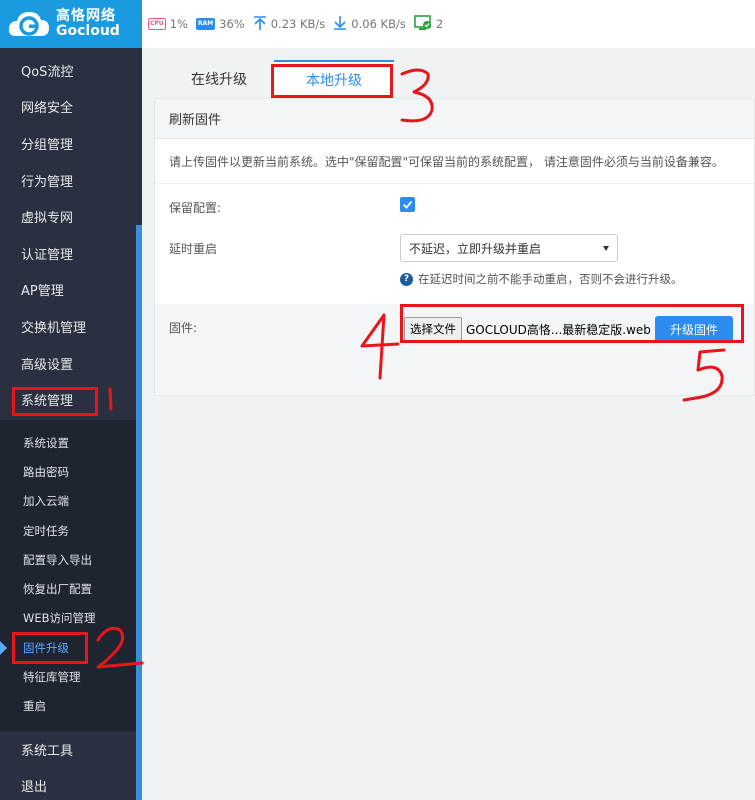 The height and width of the screenshot is (800, 755). What do you see at coordinates (68, 216) in the screenshot?
I see `sidebar-item-vpn: 虚拟专网` at bounding box center [68, 216].